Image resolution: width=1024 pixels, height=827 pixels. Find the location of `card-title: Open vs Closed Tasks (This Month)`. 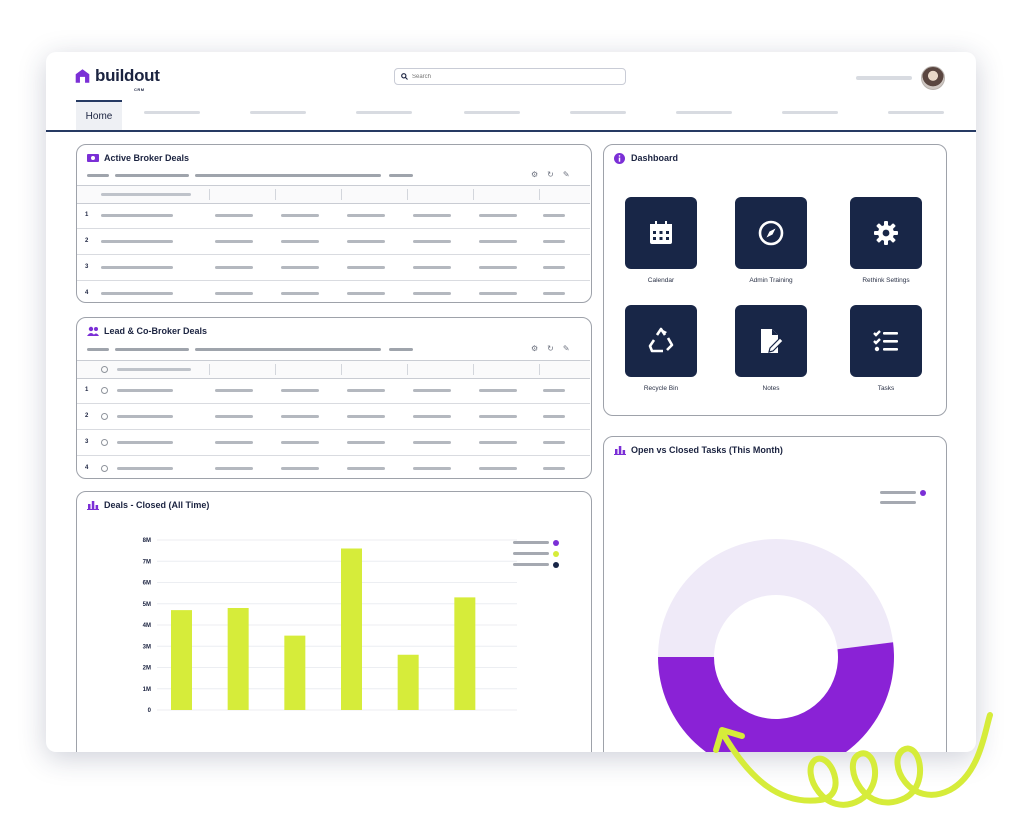

card-title: Open vs Closed Tasks (This Month) is located at coordinates (707, 450).